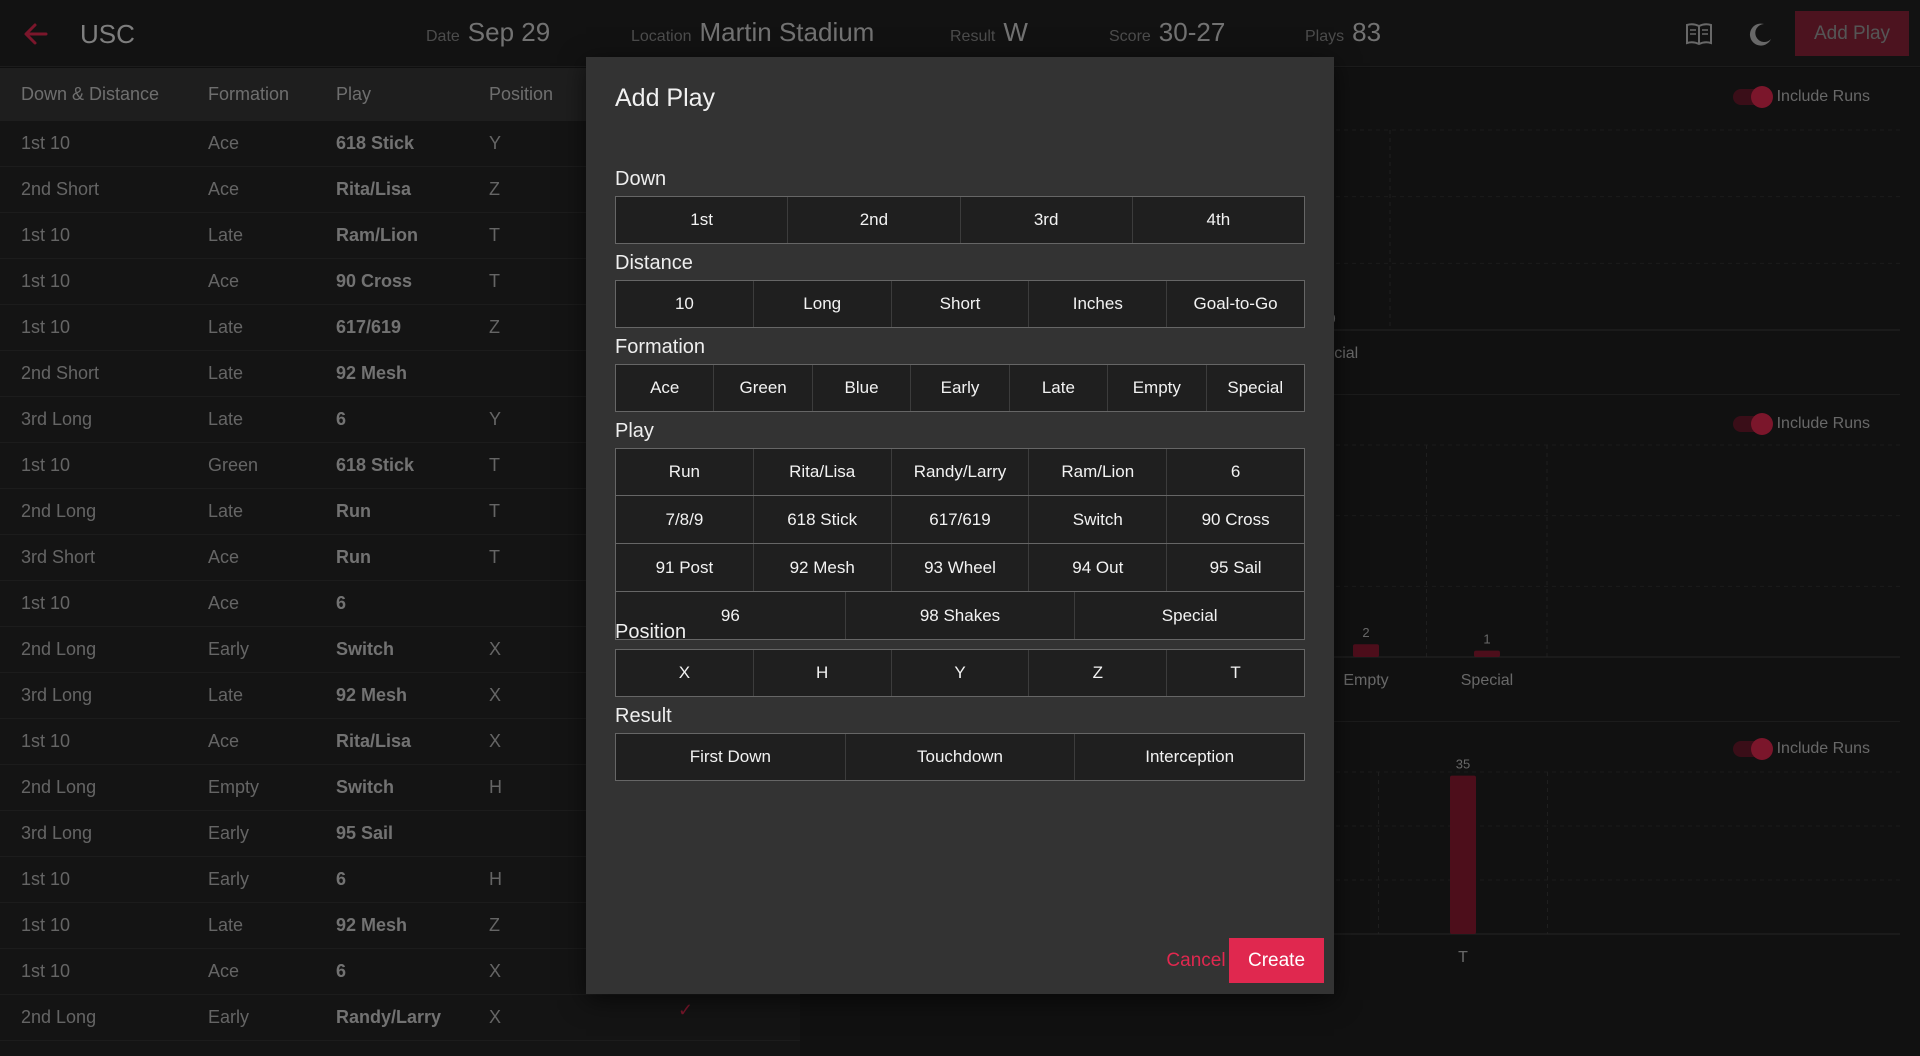 The width and height of the screenshot is (1920, 1056). What do you see at coordinates (1276, 960) in the screenshot?
I see `create-button: Create` at bounding box center [1276, 960].